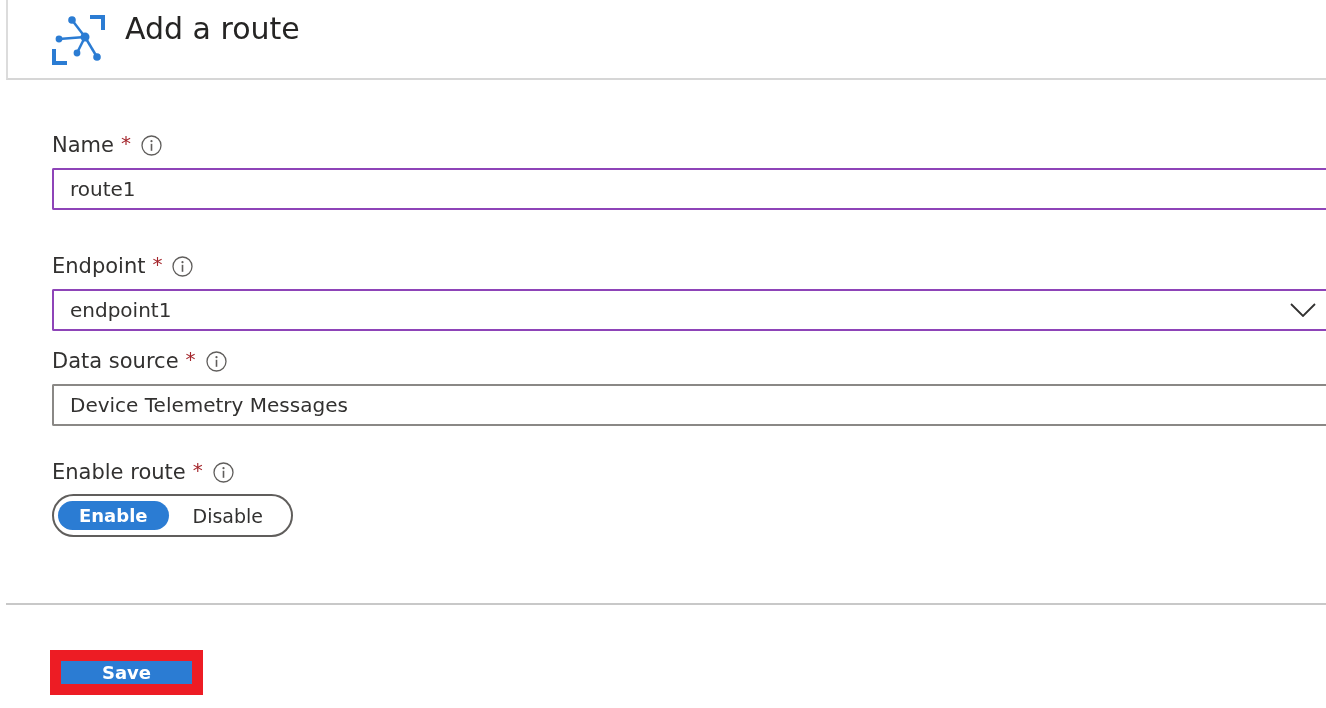 The height and width of the screenshot is (708, 1326). I want to click on field-label: Name, so click(83, 145).